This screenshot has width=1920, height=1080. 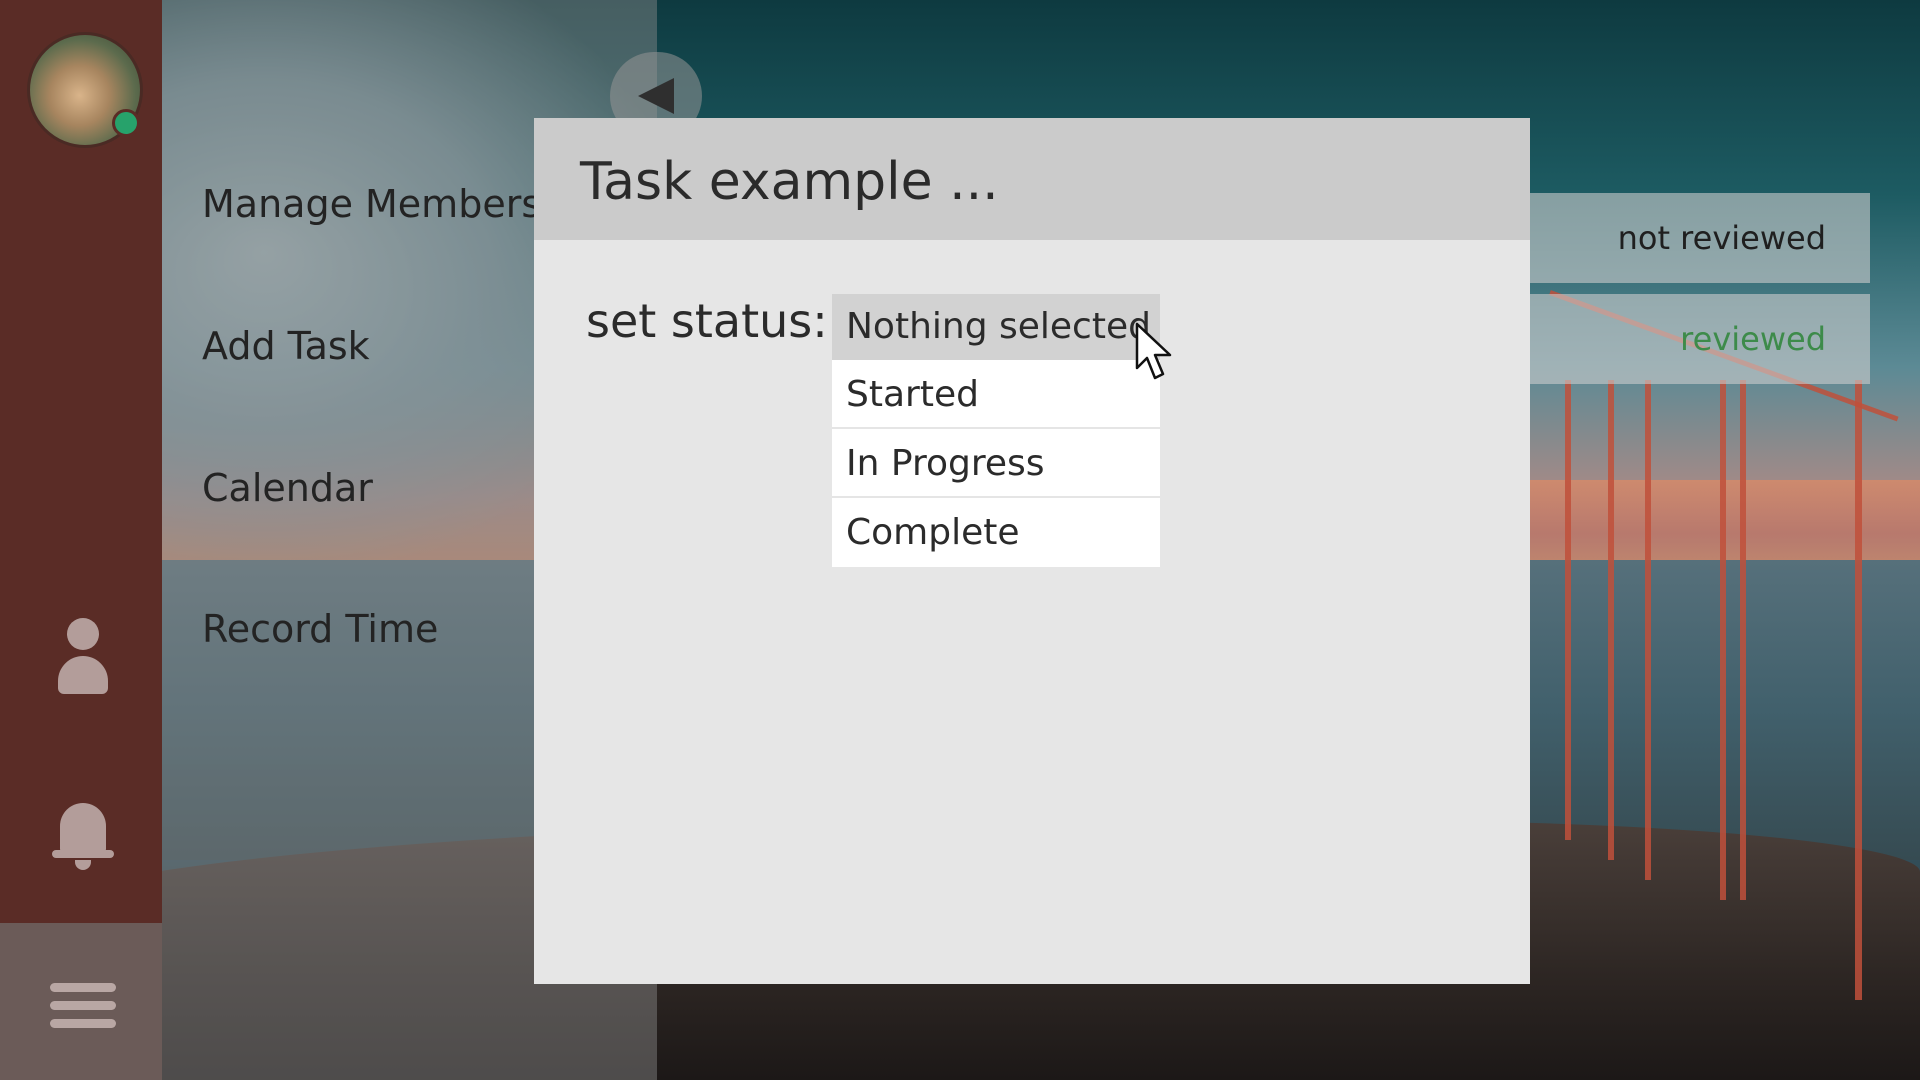 I want to click on online-status-indicator, so click(x=126, y=123).